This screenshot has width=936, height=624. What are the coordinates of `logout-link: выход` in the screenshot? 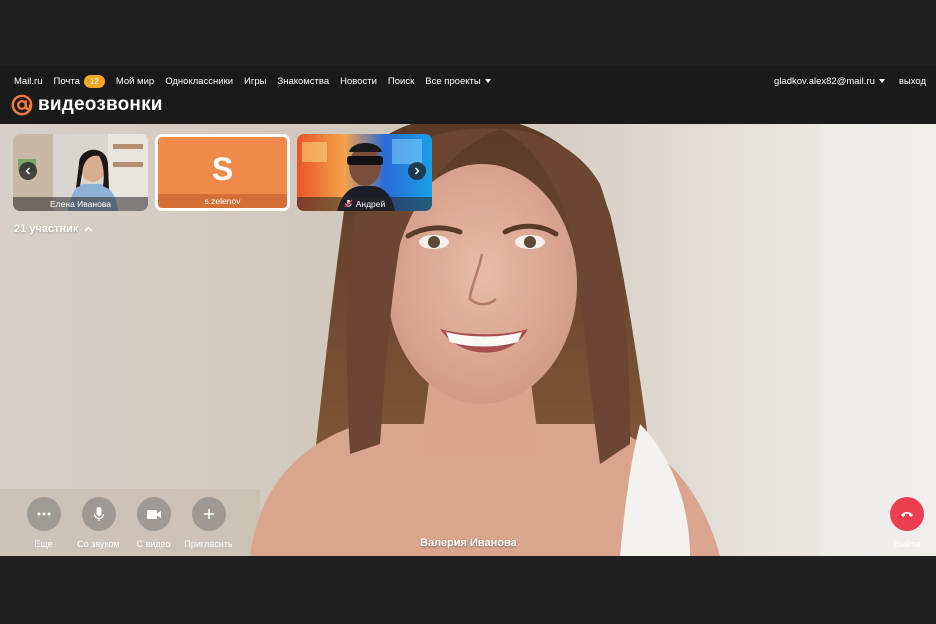 It's located at (912, 81).